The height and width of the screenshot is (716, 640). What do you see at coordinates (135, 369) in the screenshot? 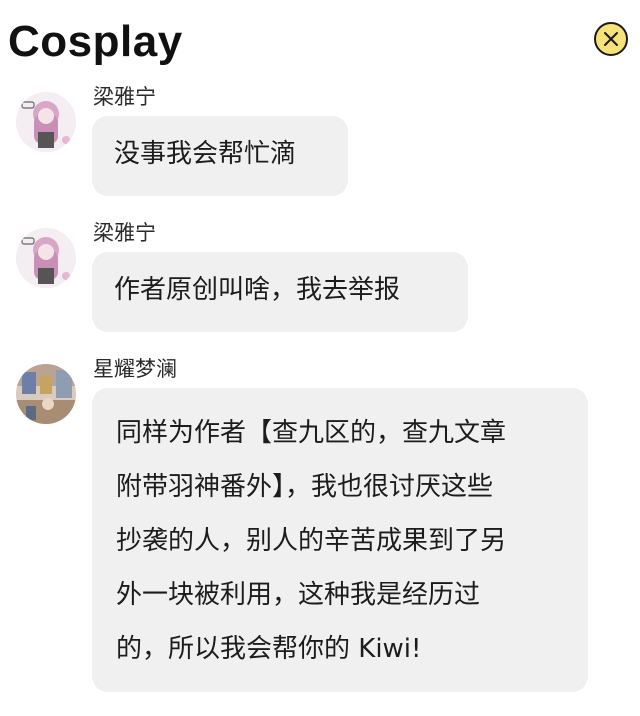
I see `sender-name: 星耀梦澜` at bounding box center [135, 369].